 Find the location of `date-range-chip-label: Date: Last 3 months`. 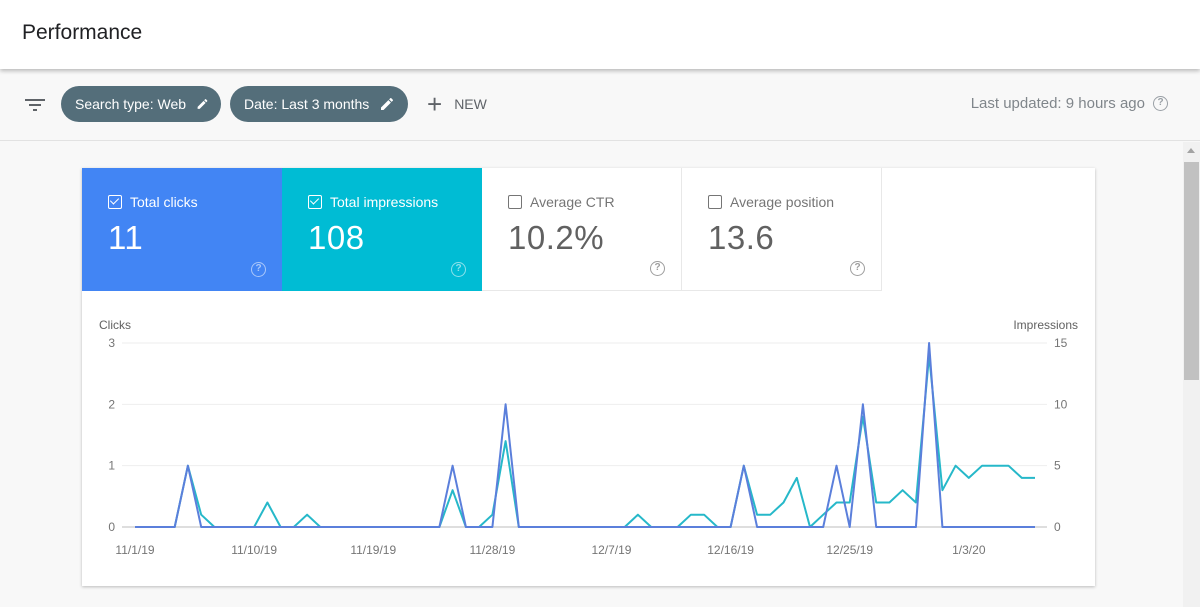

date-range-chip-label: Date: Last 3 months is located at coordinates (307, 104).